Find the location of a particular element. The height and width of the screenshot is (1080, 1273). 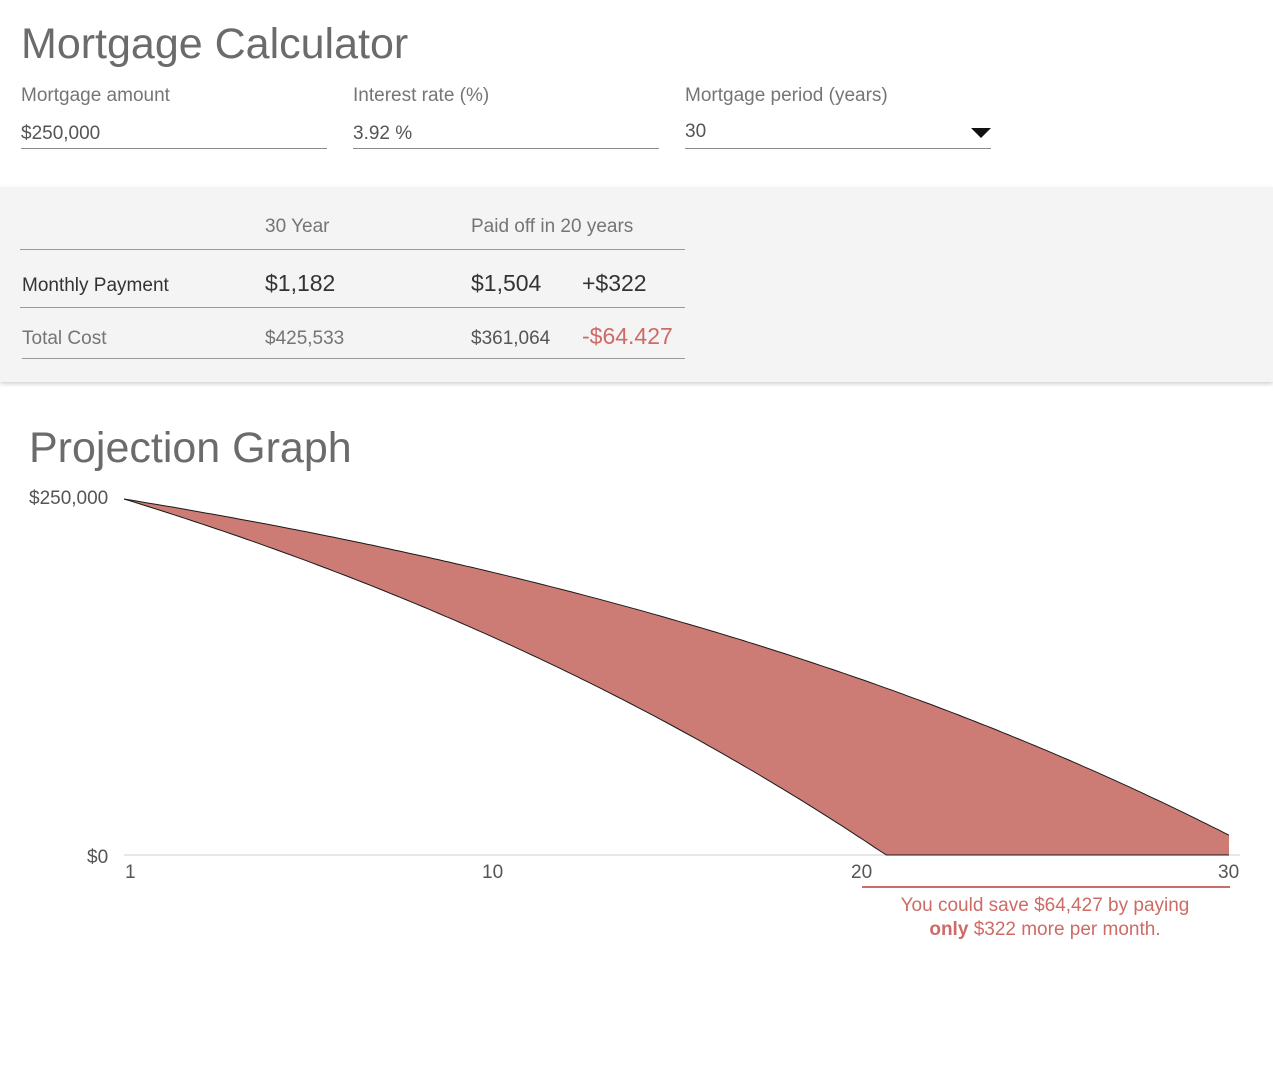

savings-underline is located at coordinates (1046, 887).